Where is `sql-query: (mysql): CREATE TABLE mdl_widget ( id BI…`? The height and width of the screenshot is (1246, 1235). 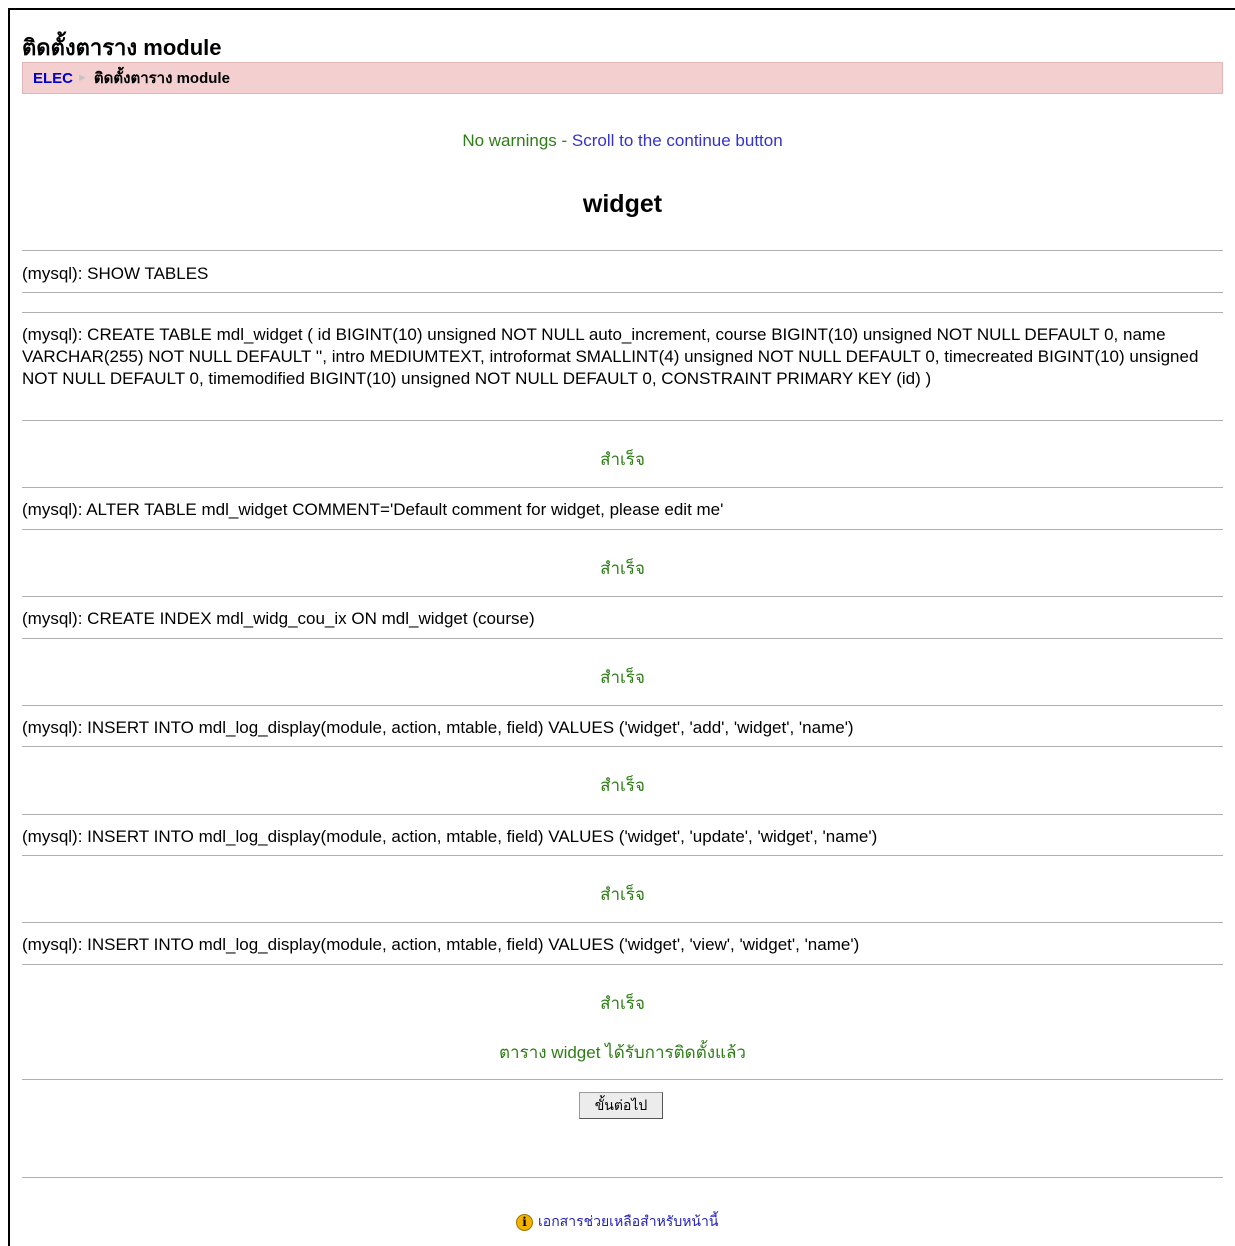
sql-query: (mysql): CREATE TABLE mdl_widget ( id BI… is located at coordinates (610, 356).